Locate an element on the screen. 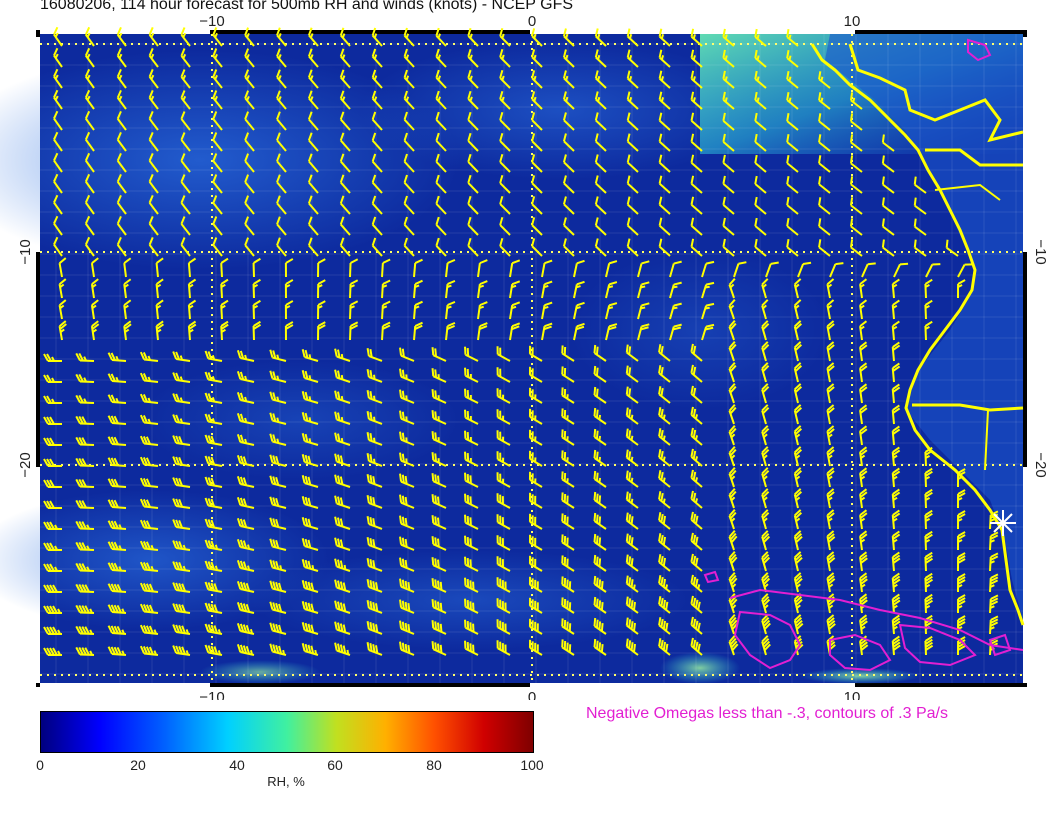 The height and width of the screenshot is (816, 1056). colorbar-tick: 100 is located at coordinates (532, 765).